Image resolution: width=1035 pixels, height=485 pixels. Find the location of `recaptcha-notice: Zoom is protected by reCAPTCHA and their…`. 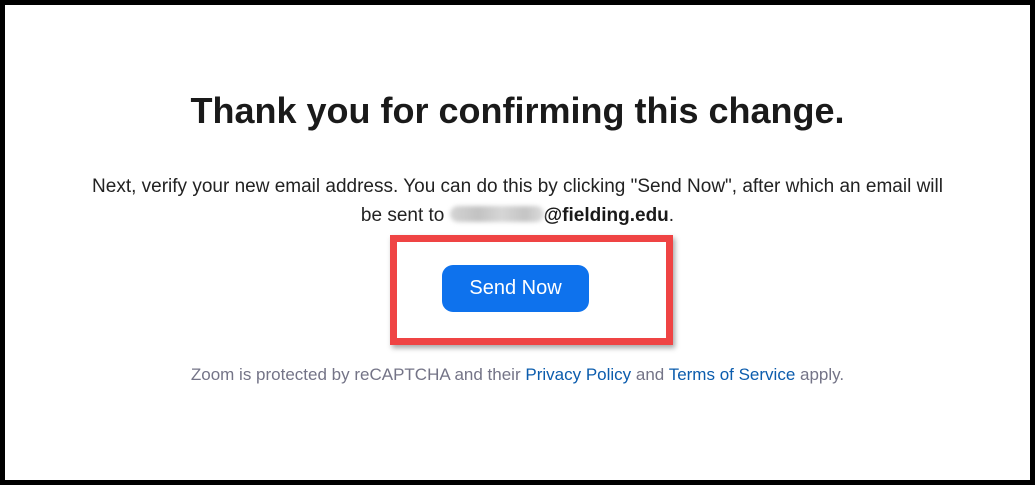

recaptcha-notice: Zoom is protected by reCAPTCHA and their… is located at coordinates (517, 375).